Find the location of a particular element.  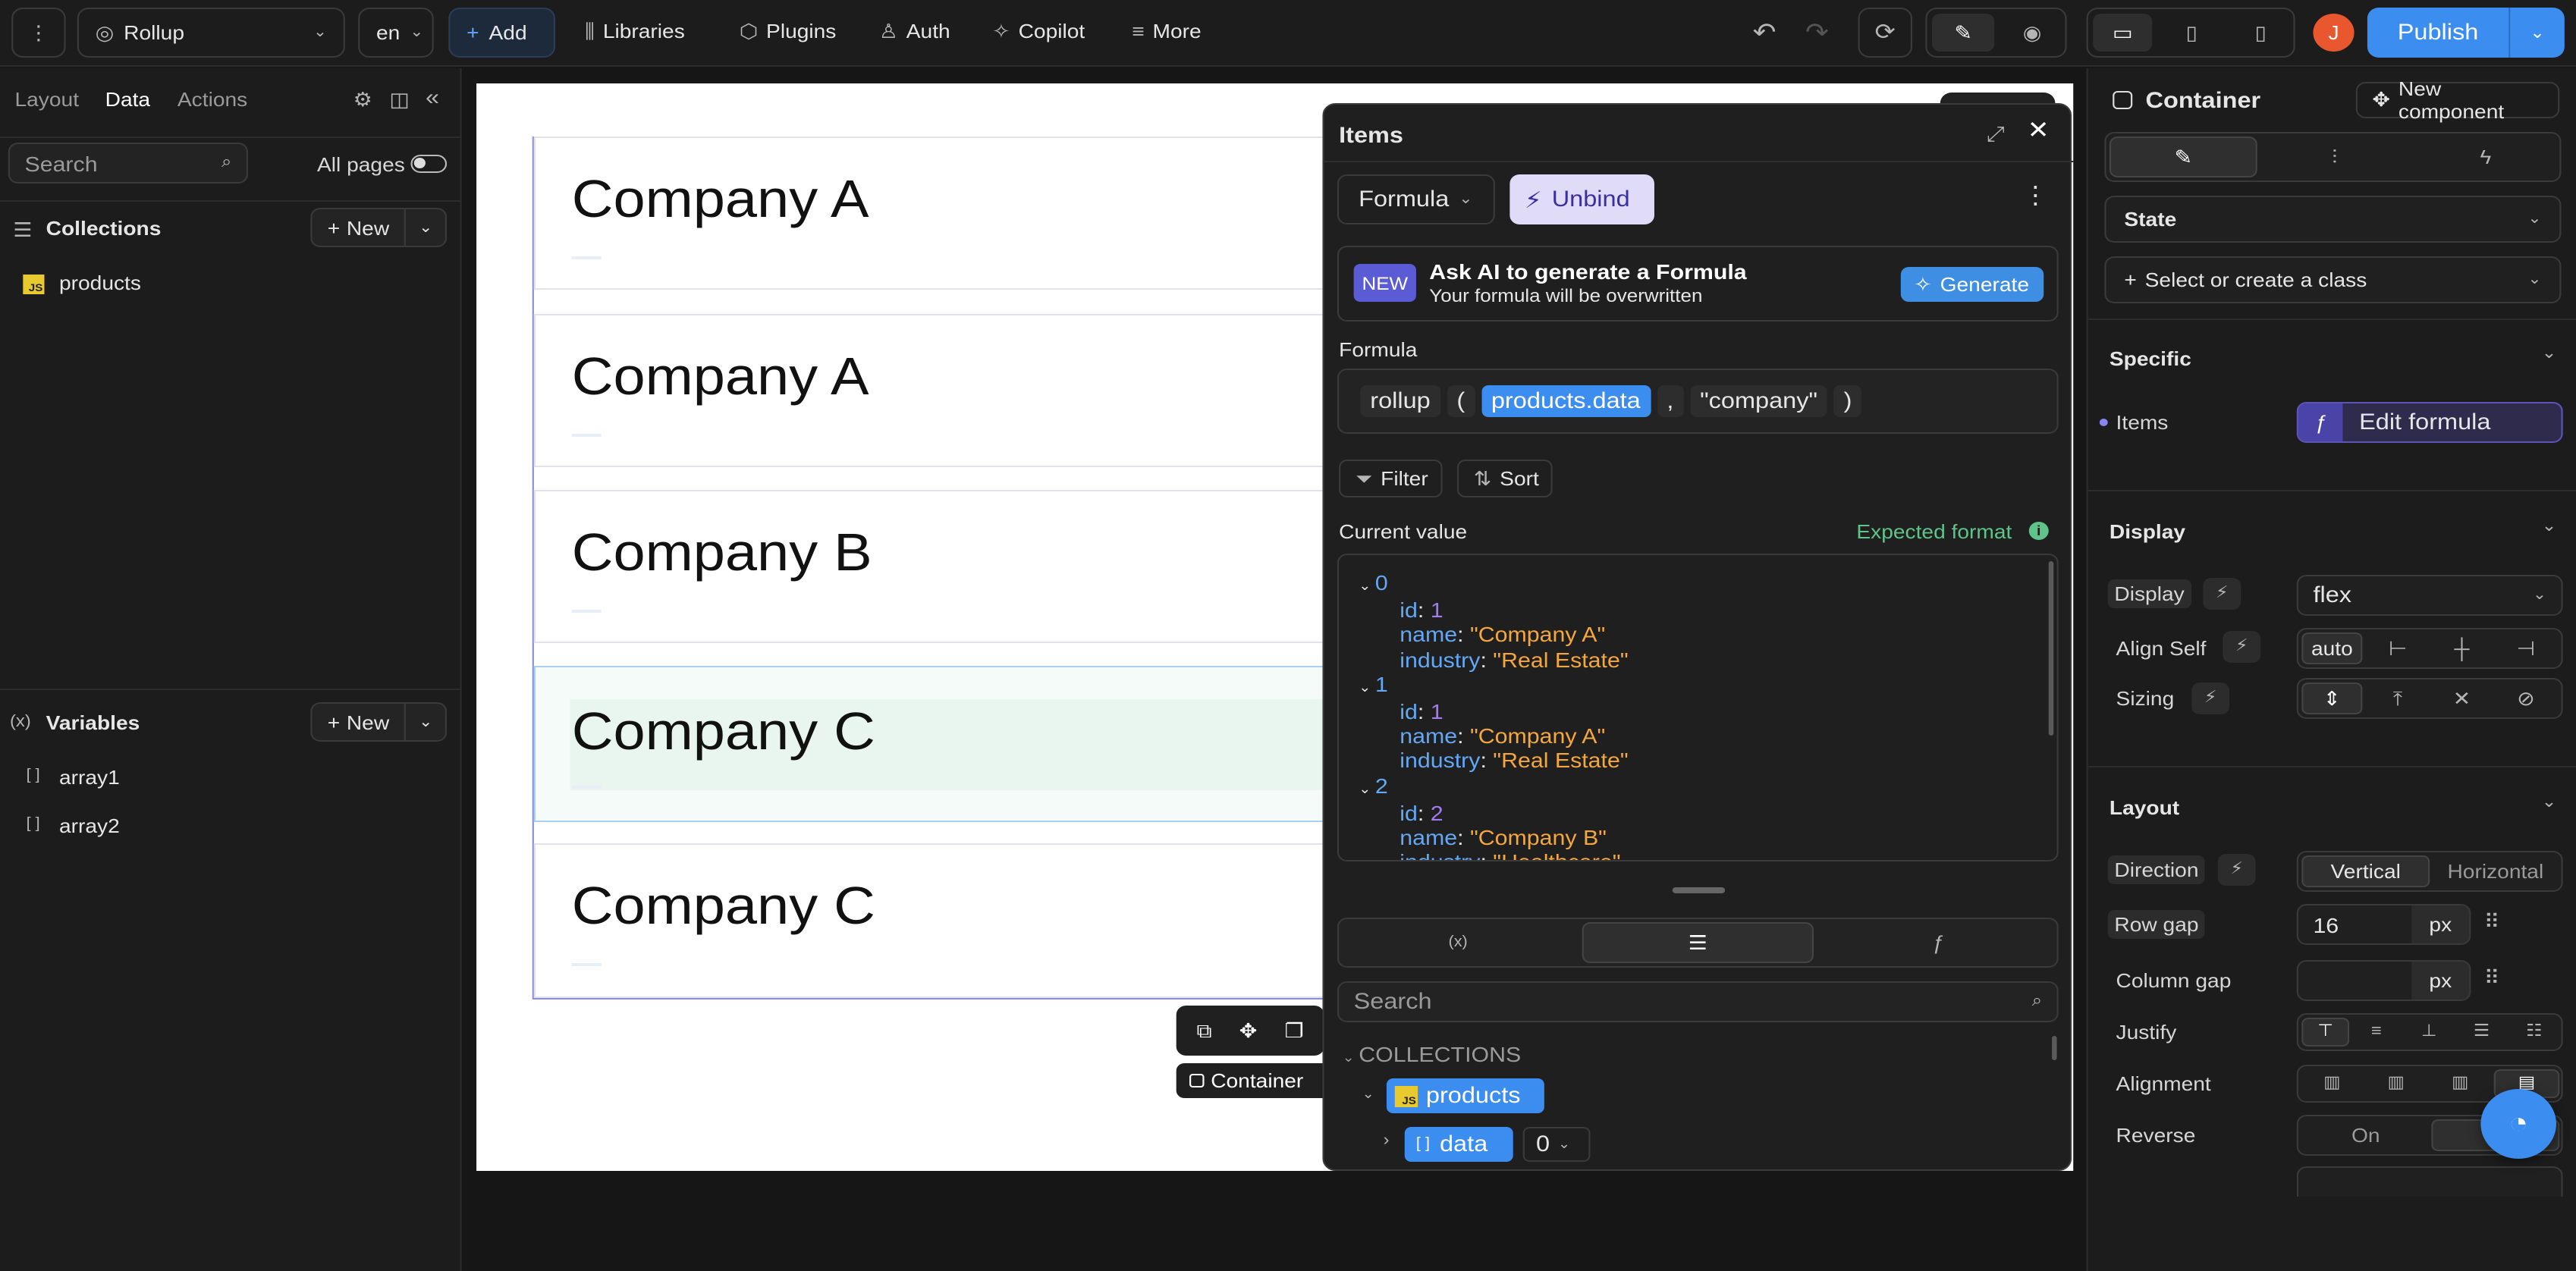

justify-around-icon: ☷ is located at coordinates (2534, 1032).